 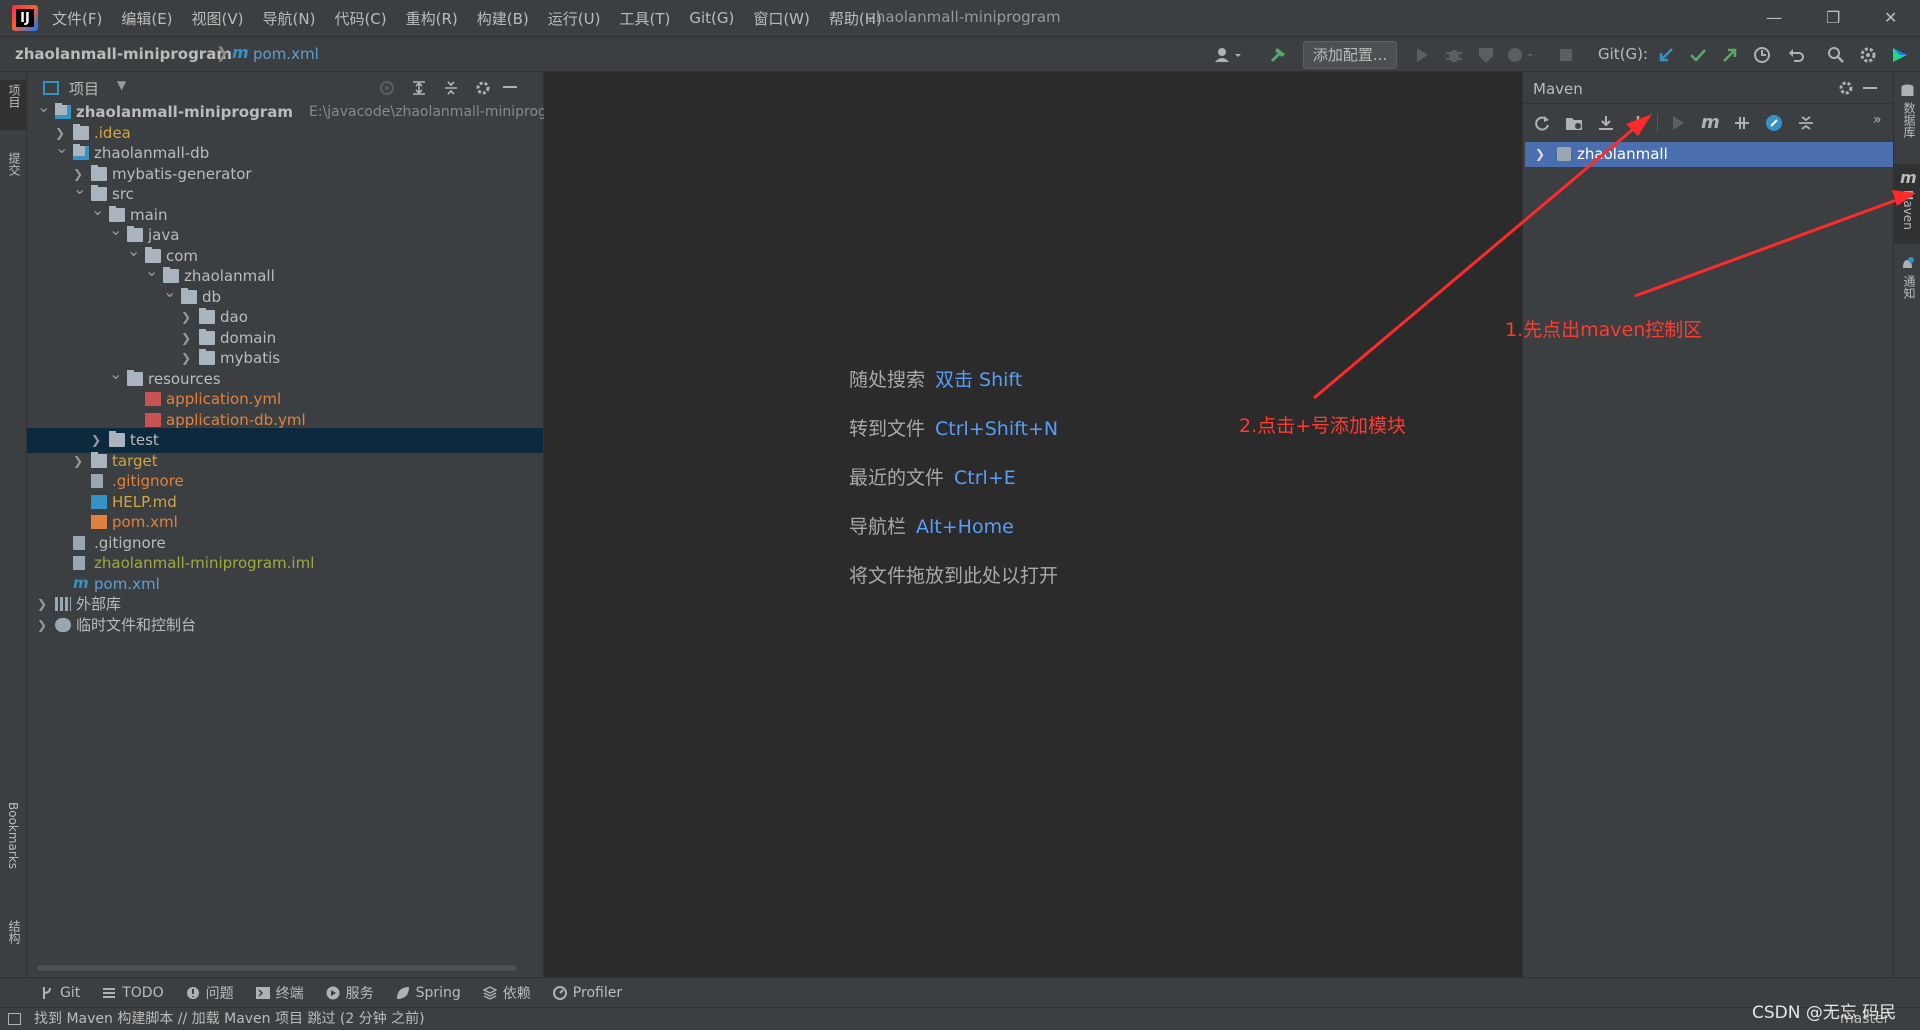 I want to click on close-icon: ✕, so click(x=1890, y=17).